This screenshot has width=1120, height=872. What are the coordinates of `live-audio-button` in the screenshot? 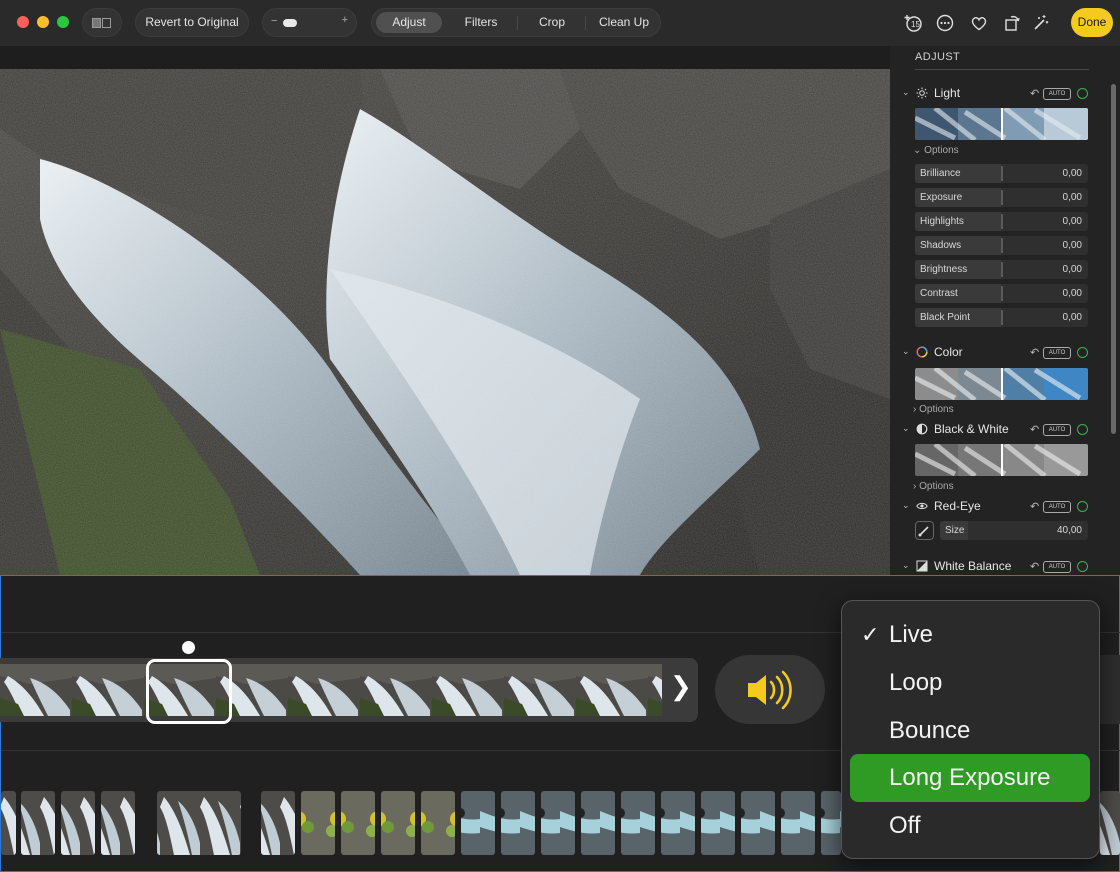 It's located at (770, 689).